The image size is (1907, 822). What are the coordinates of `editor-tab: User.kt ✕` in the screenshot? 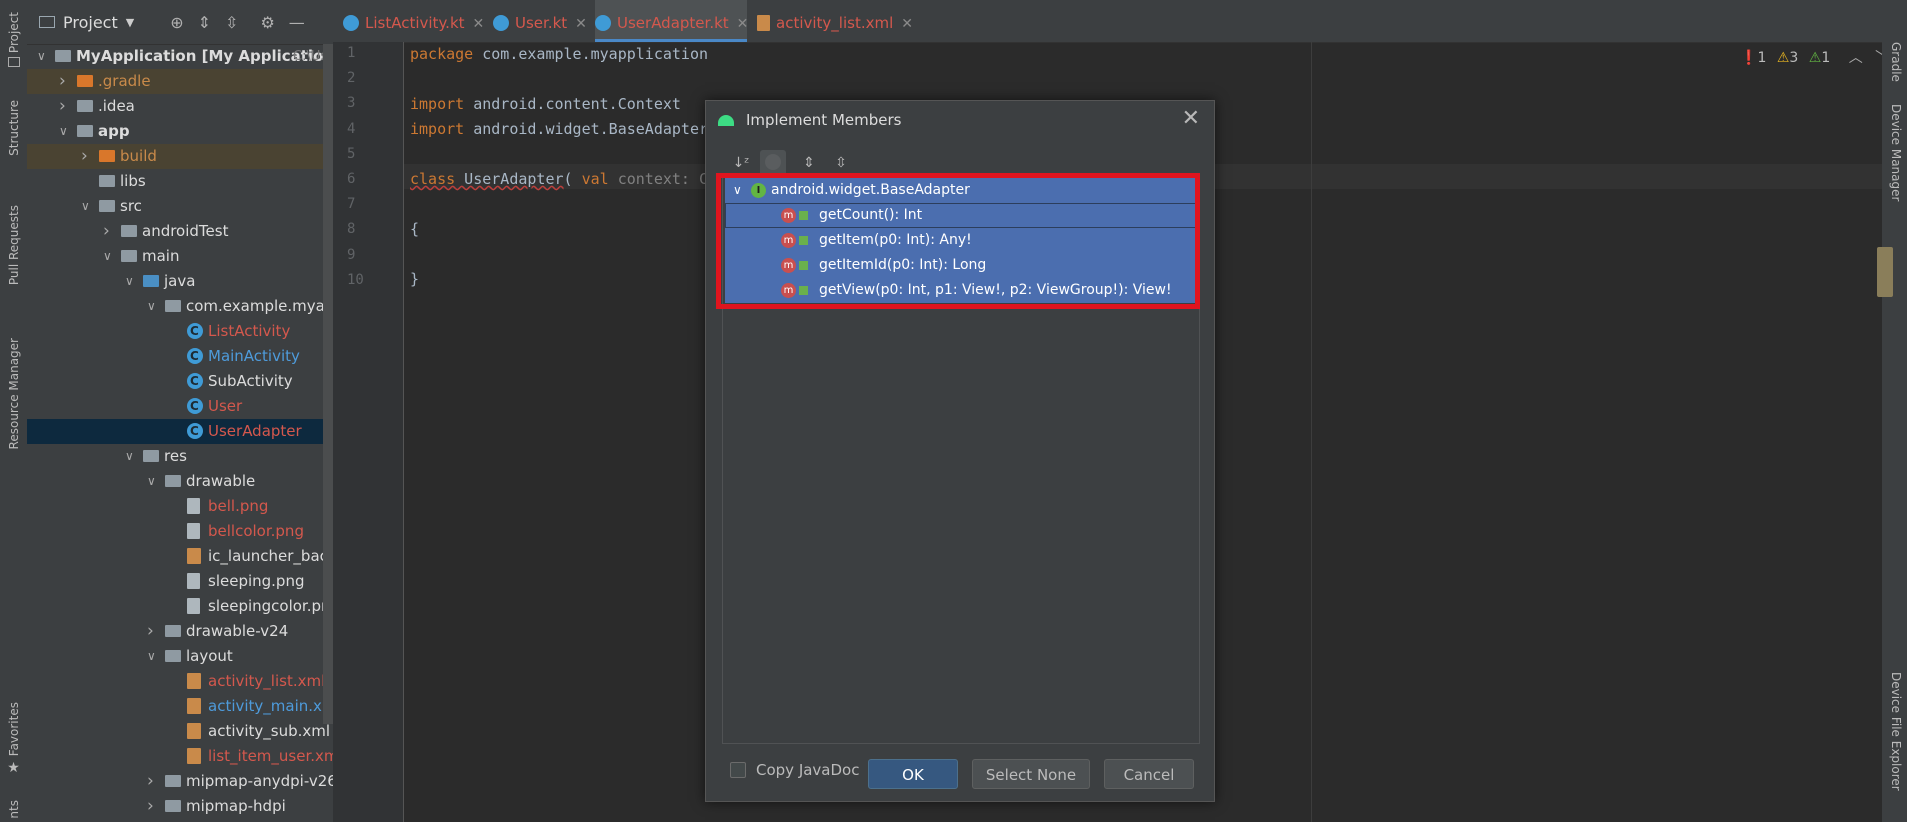 It's located at (540, 21).